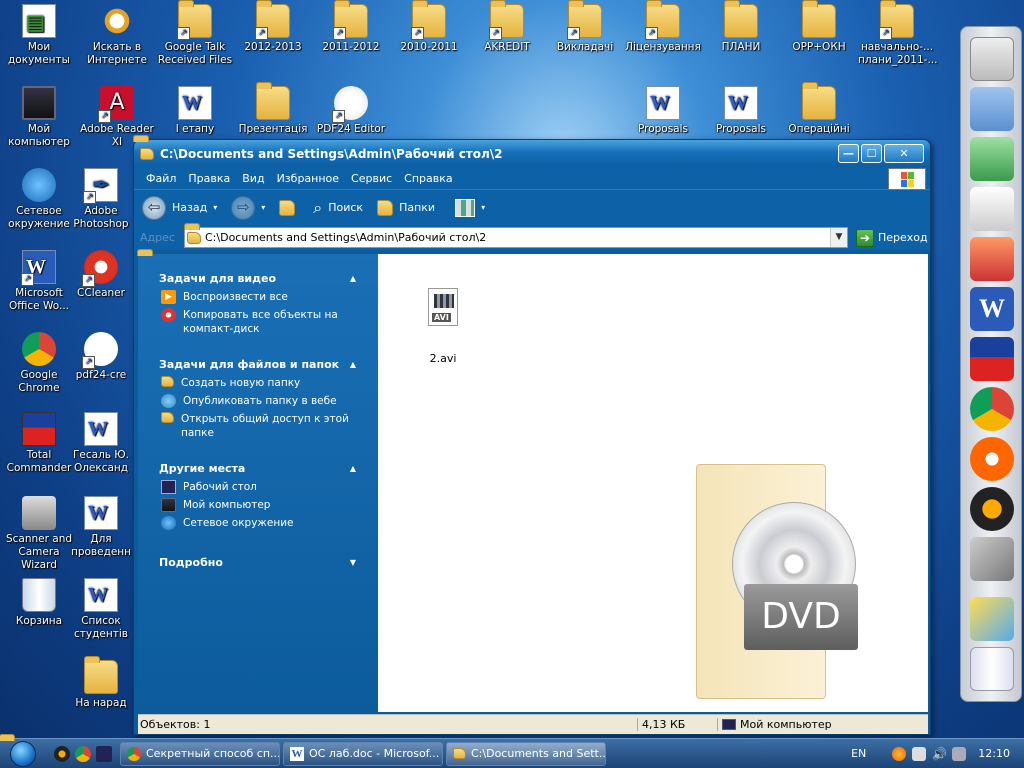 This screenshot has width=1024, height=768. Describe the element at coordinates (168, 315) in the screenshot. I see `cd-icon` at that location.